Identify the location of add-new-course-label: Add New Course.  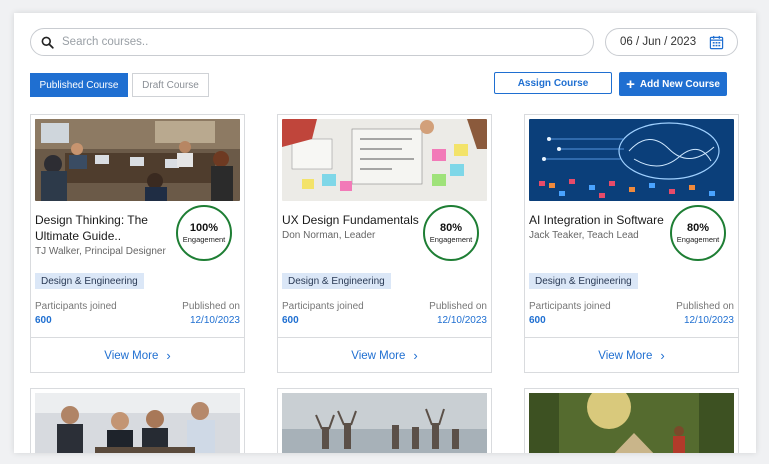
(679, 84).